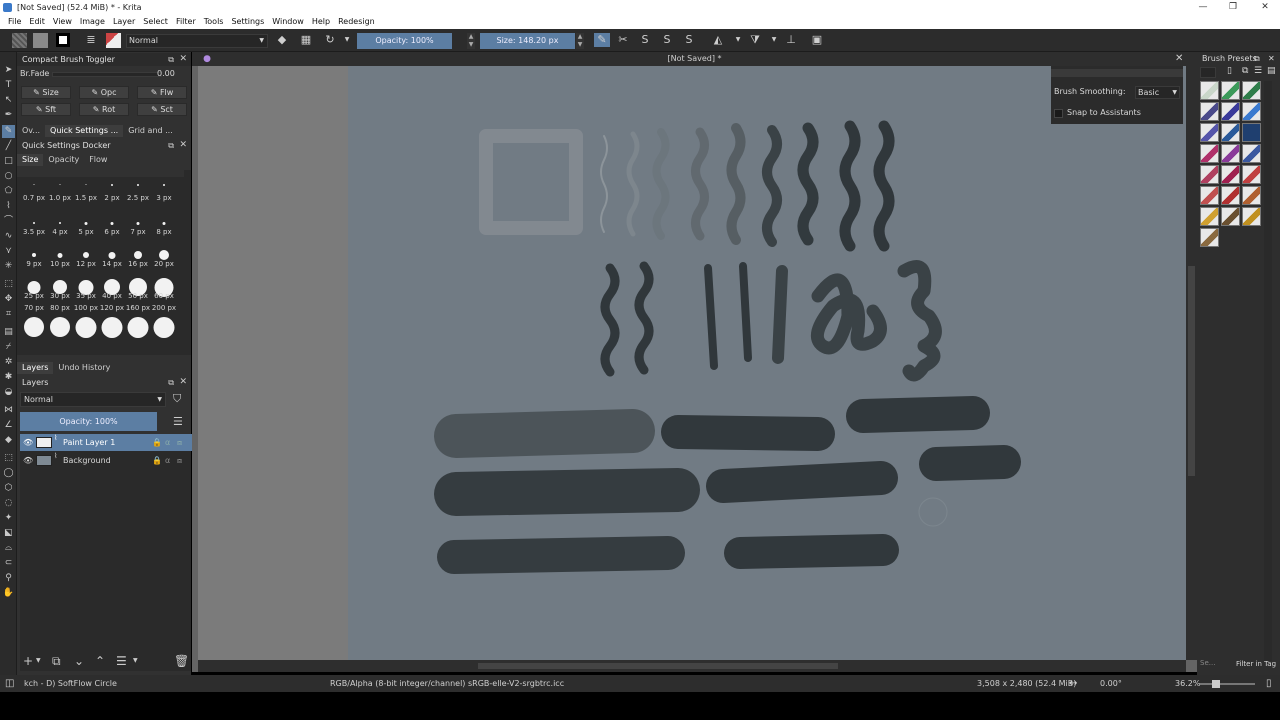 Image resolution: width=1280 pixels, height=720 pixels. What do you see at coordinates (197, 41) in the screenshot?
I see `blend-mode-select: Normal ▼` at bounding box center [197, 41].